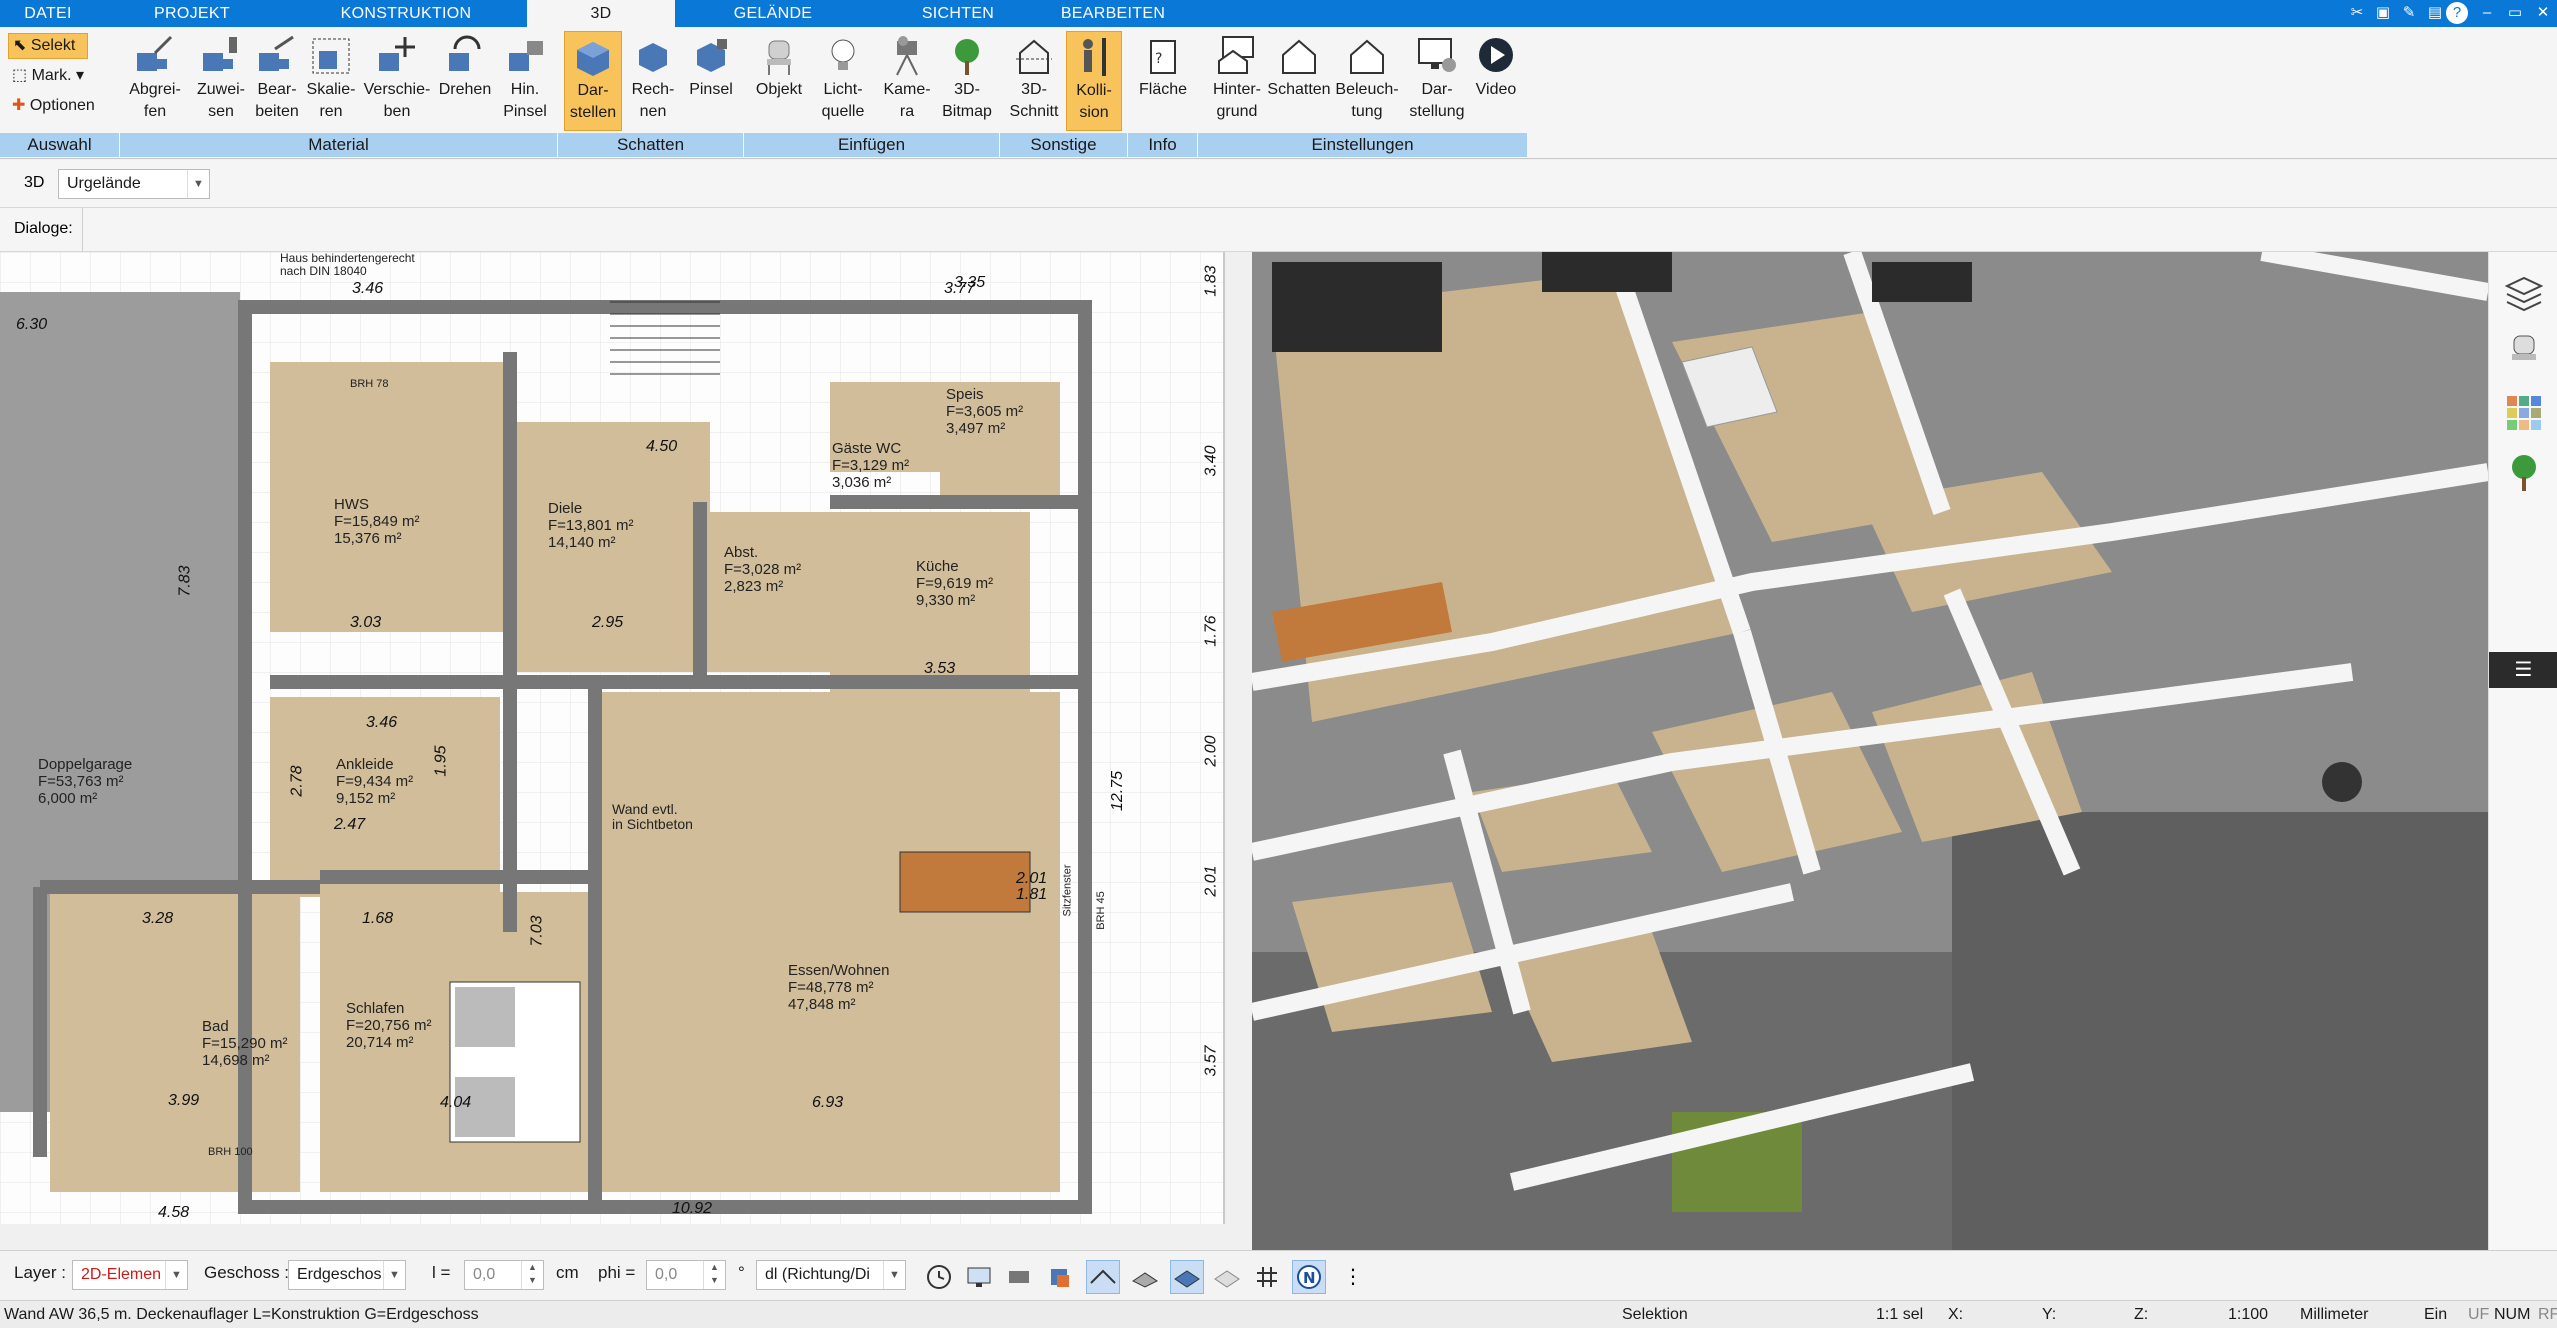 This screenshot has height=1328, width=2557. What do you see at coordinates (843, 81) in the screenshot?
I see `lichtquelle-button: Licht- quelle` at bounding box center [843, 81].